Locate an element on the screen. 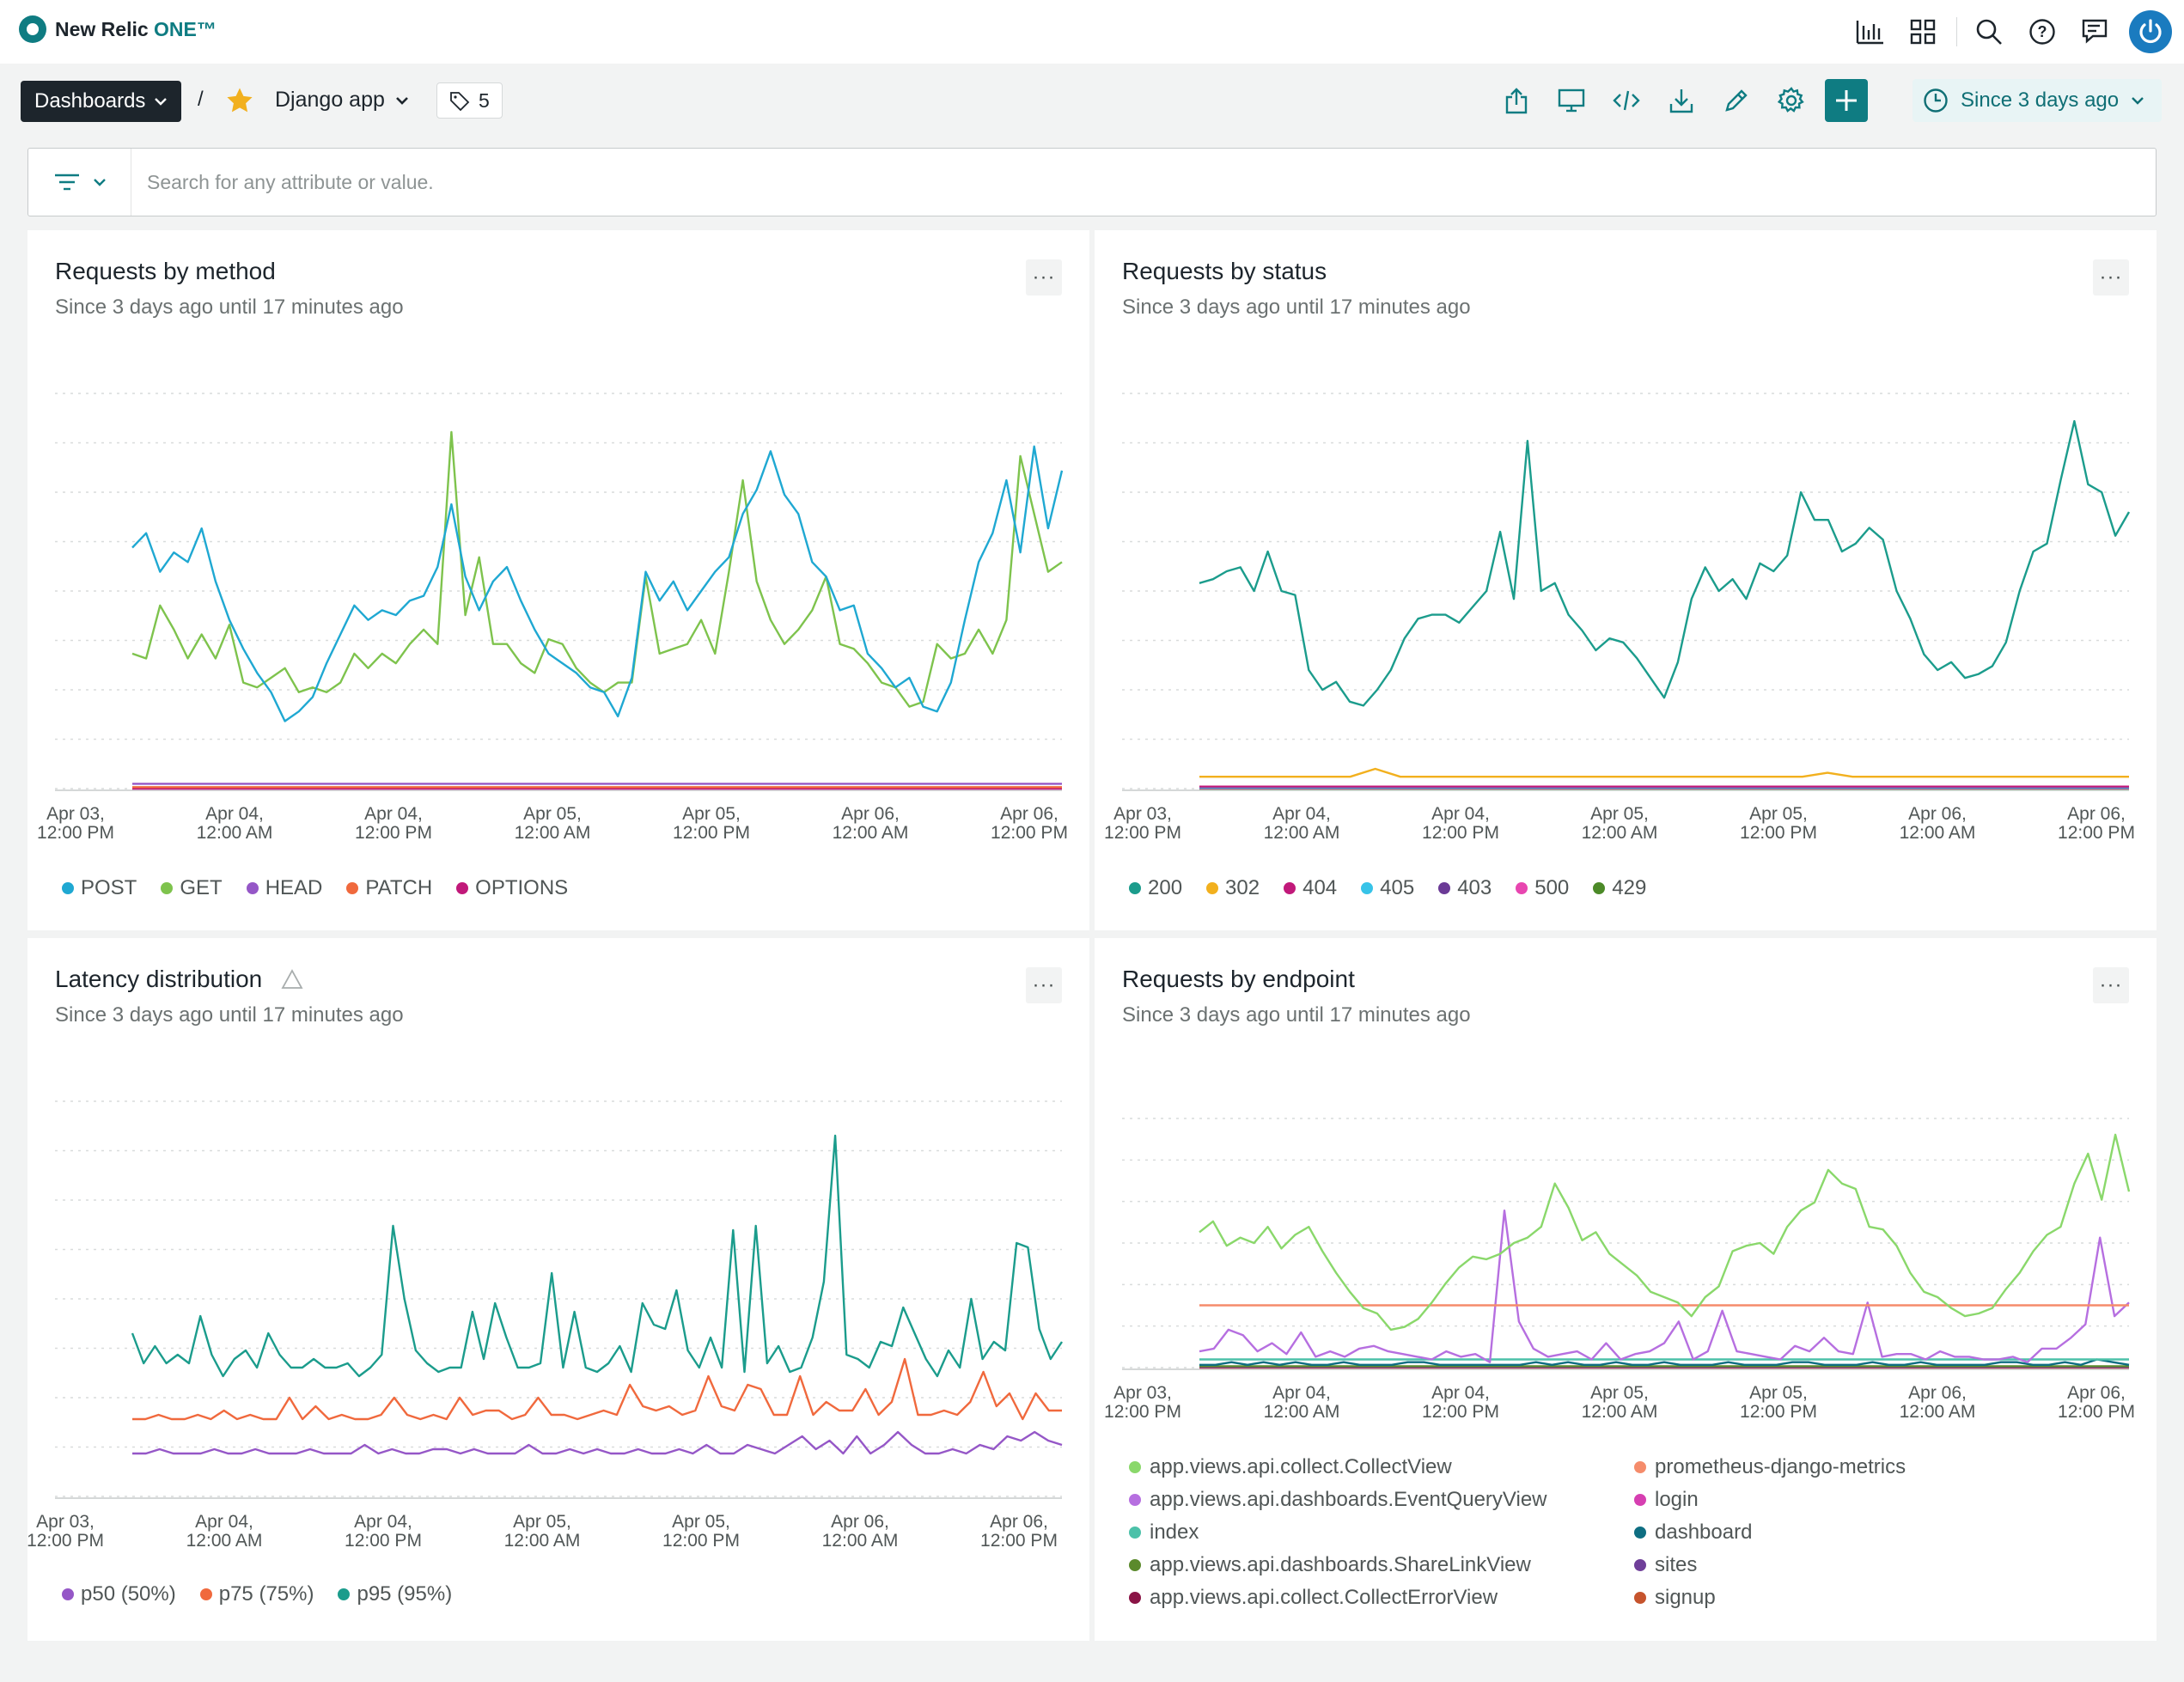 This screenshot has height=1682, width=2184. legend-item: 500 is located at coordinates (1542, 888).